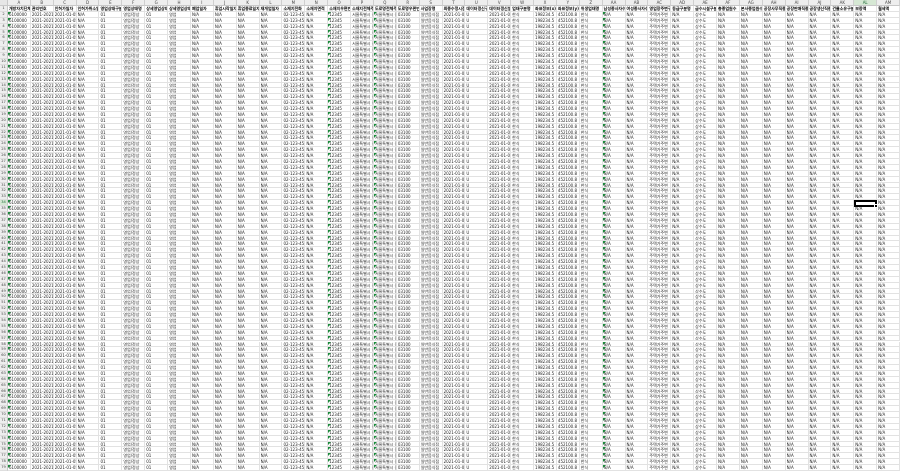 Image resolution: width=900 pixels, height=471 pixels. I want to click on cell: 02-123-4567, so click(294, 468).